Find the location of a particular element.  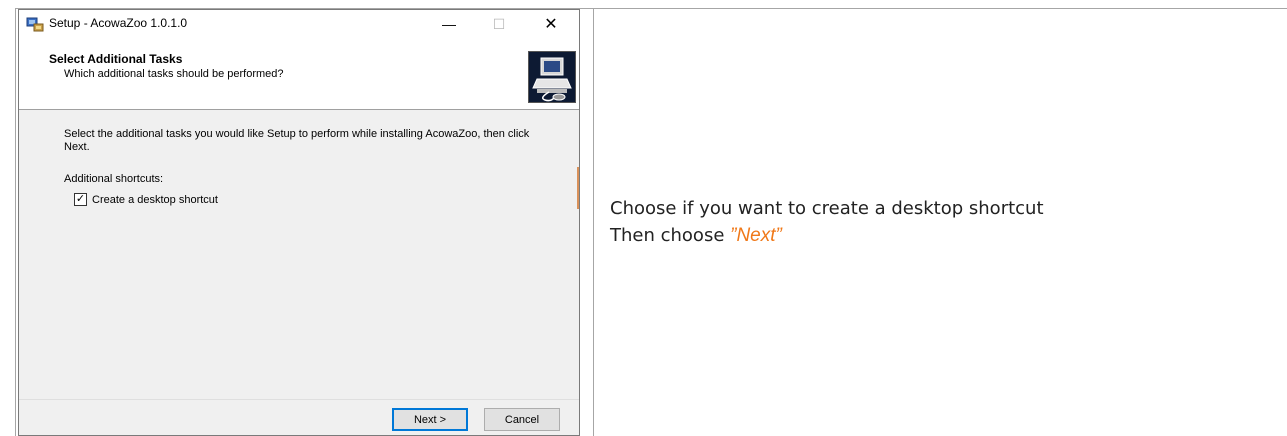

instruction-line-2: Then choose ”Next” is located at coordinates (696, 236).